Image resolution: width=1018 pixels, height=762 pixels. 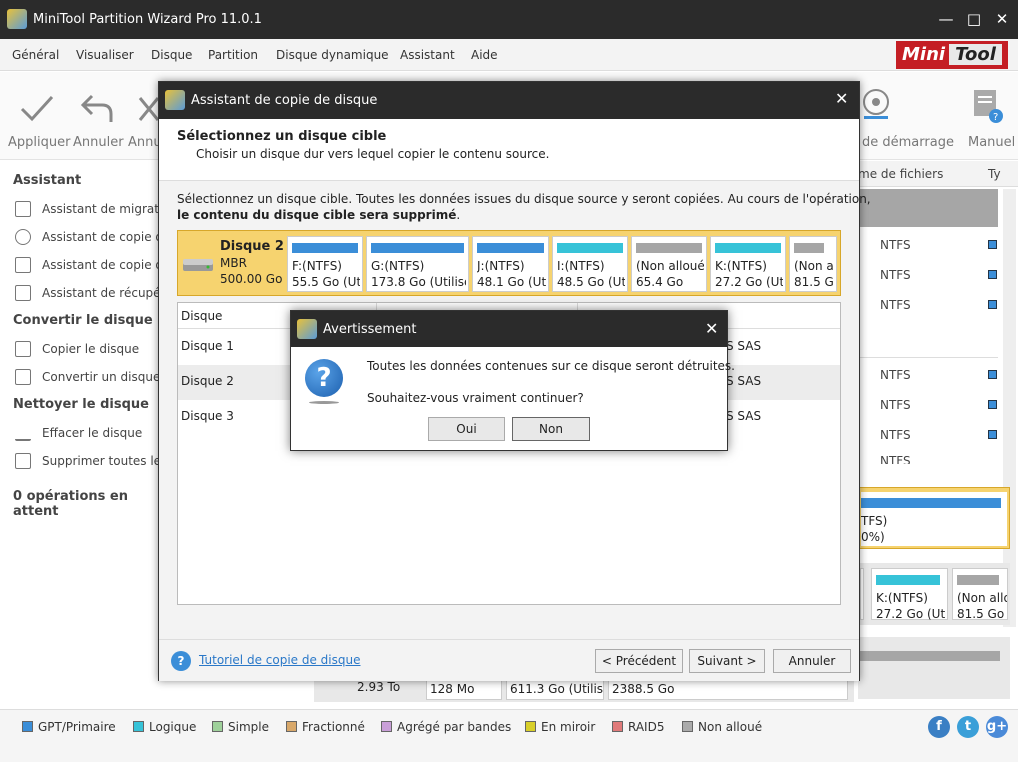 I want to click on partition-size: 55.5 Go (Uti, so click(x=326, y=282).